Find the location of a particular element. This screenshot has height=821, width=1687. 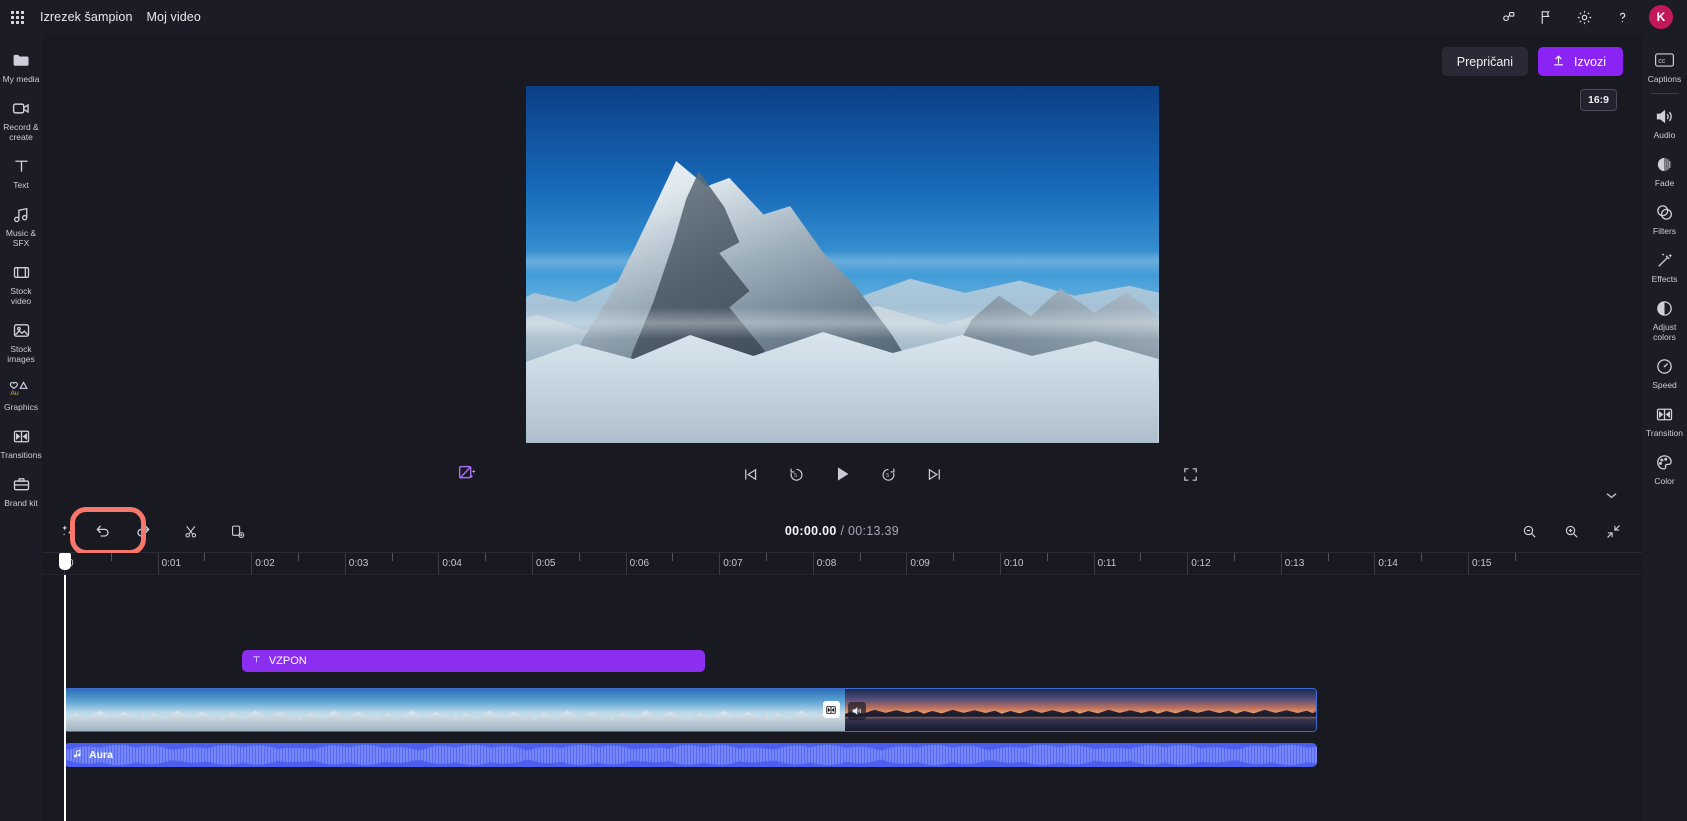

app-grid-icon is located at coordinates (17, 17).